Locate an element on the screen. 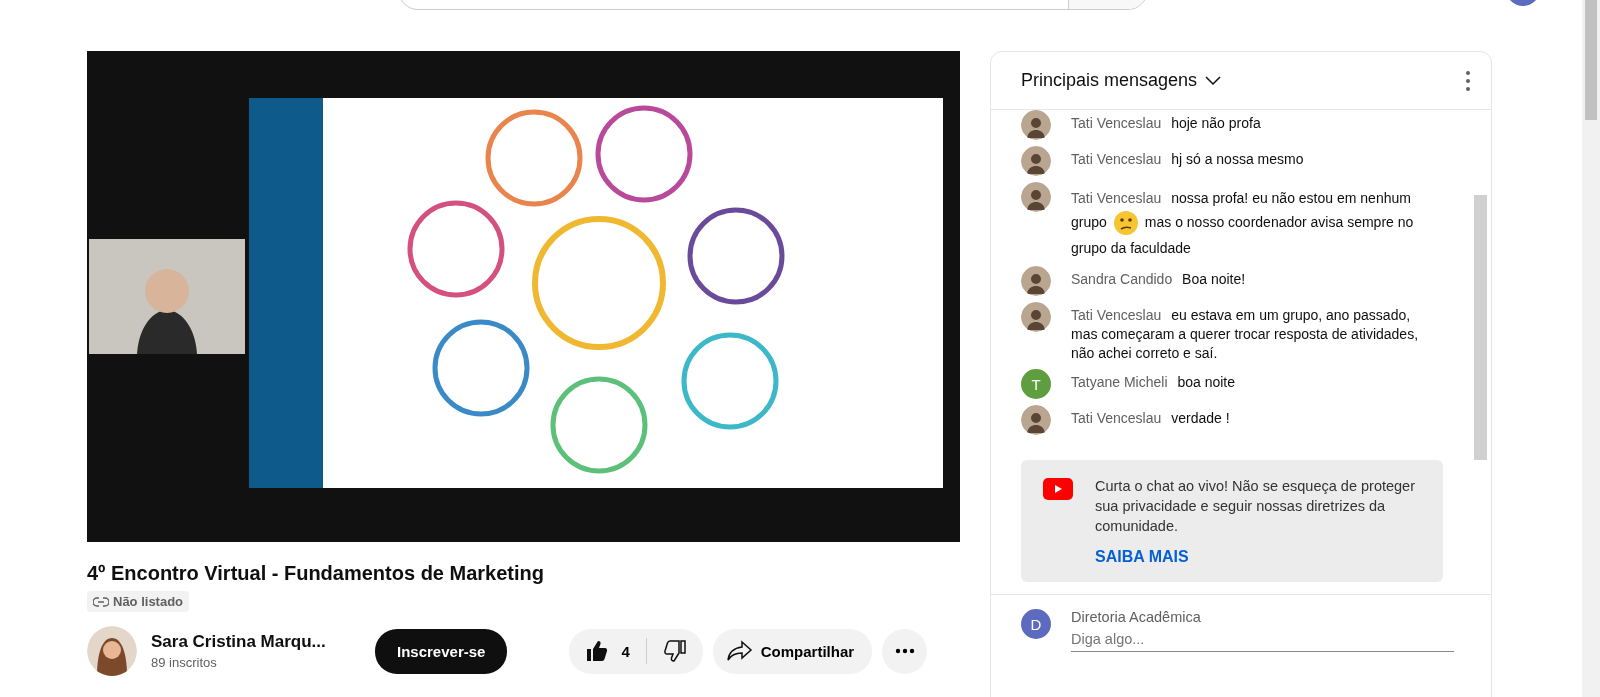  user-avatar: D is located at coordinates (1036, 624).